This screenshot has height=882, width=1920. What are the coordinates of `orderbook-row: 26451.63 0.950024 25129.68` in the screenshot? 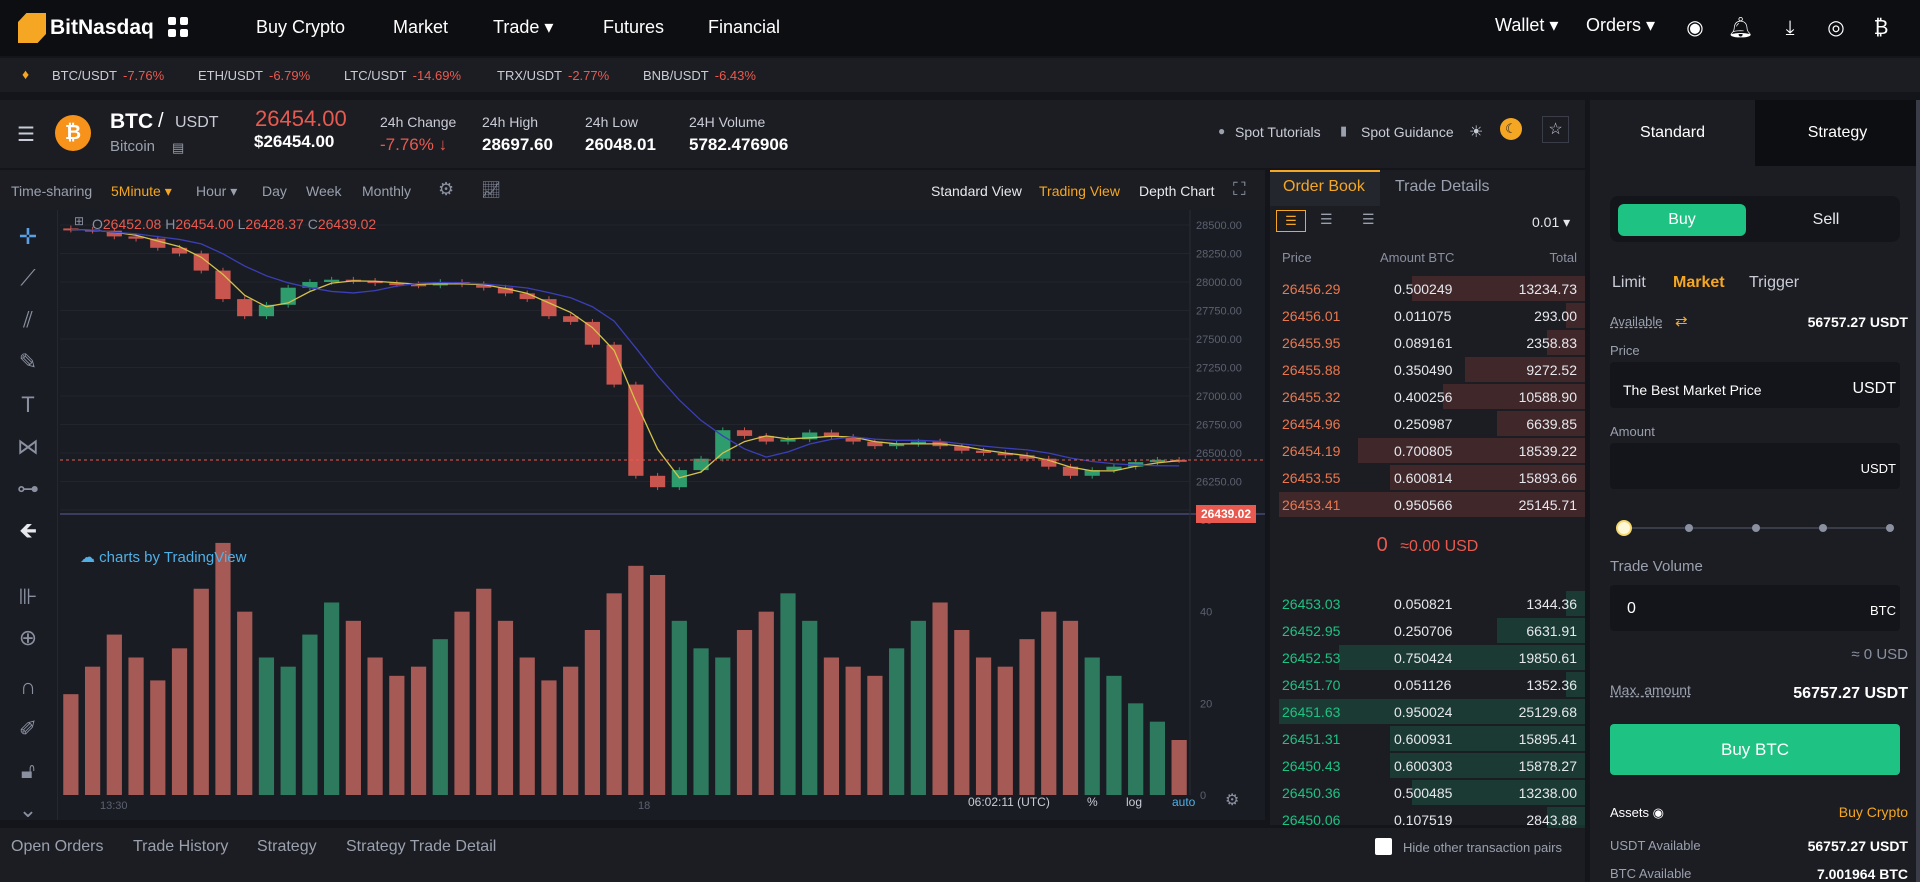 It's located at (1427, 711).